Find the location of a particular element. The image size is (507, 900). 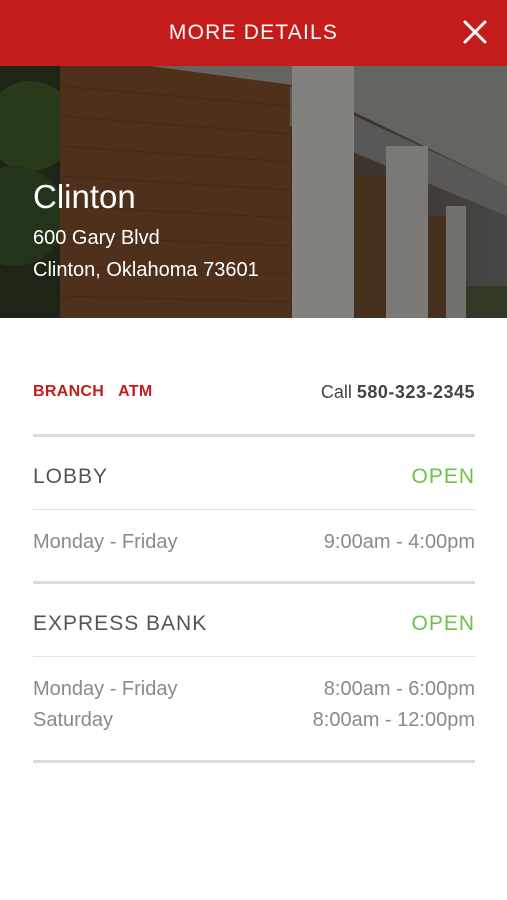

hours-row: Monday - Friday 8:00am - 6:00pm is located at coordinates (254, 689).